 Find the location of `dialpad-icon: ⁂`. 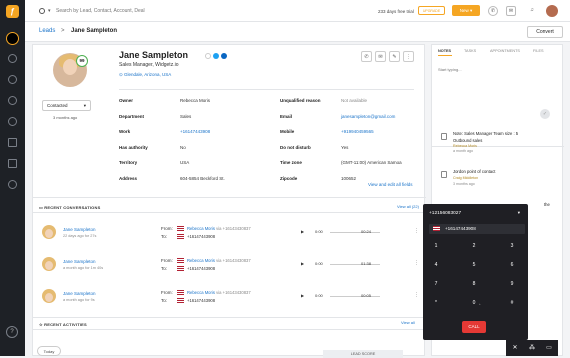

dialpad-icon: ⁂ is located at coordinates (532, 348).